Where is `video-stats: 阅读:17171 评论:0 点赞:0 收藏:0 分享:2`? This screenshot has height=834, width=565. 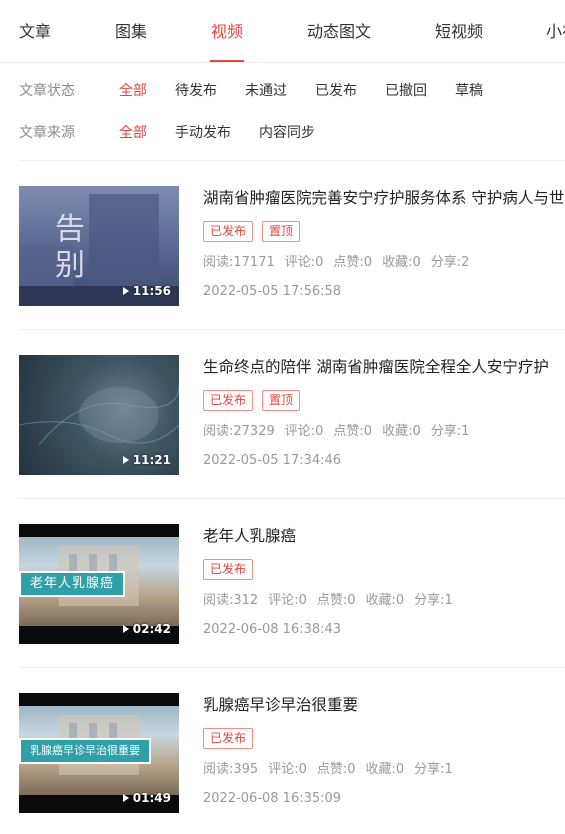
video-stats: 阅读:17171 评论:0 点赞:0 收藏:0 分享:2 is located at coordinates (336, 263).